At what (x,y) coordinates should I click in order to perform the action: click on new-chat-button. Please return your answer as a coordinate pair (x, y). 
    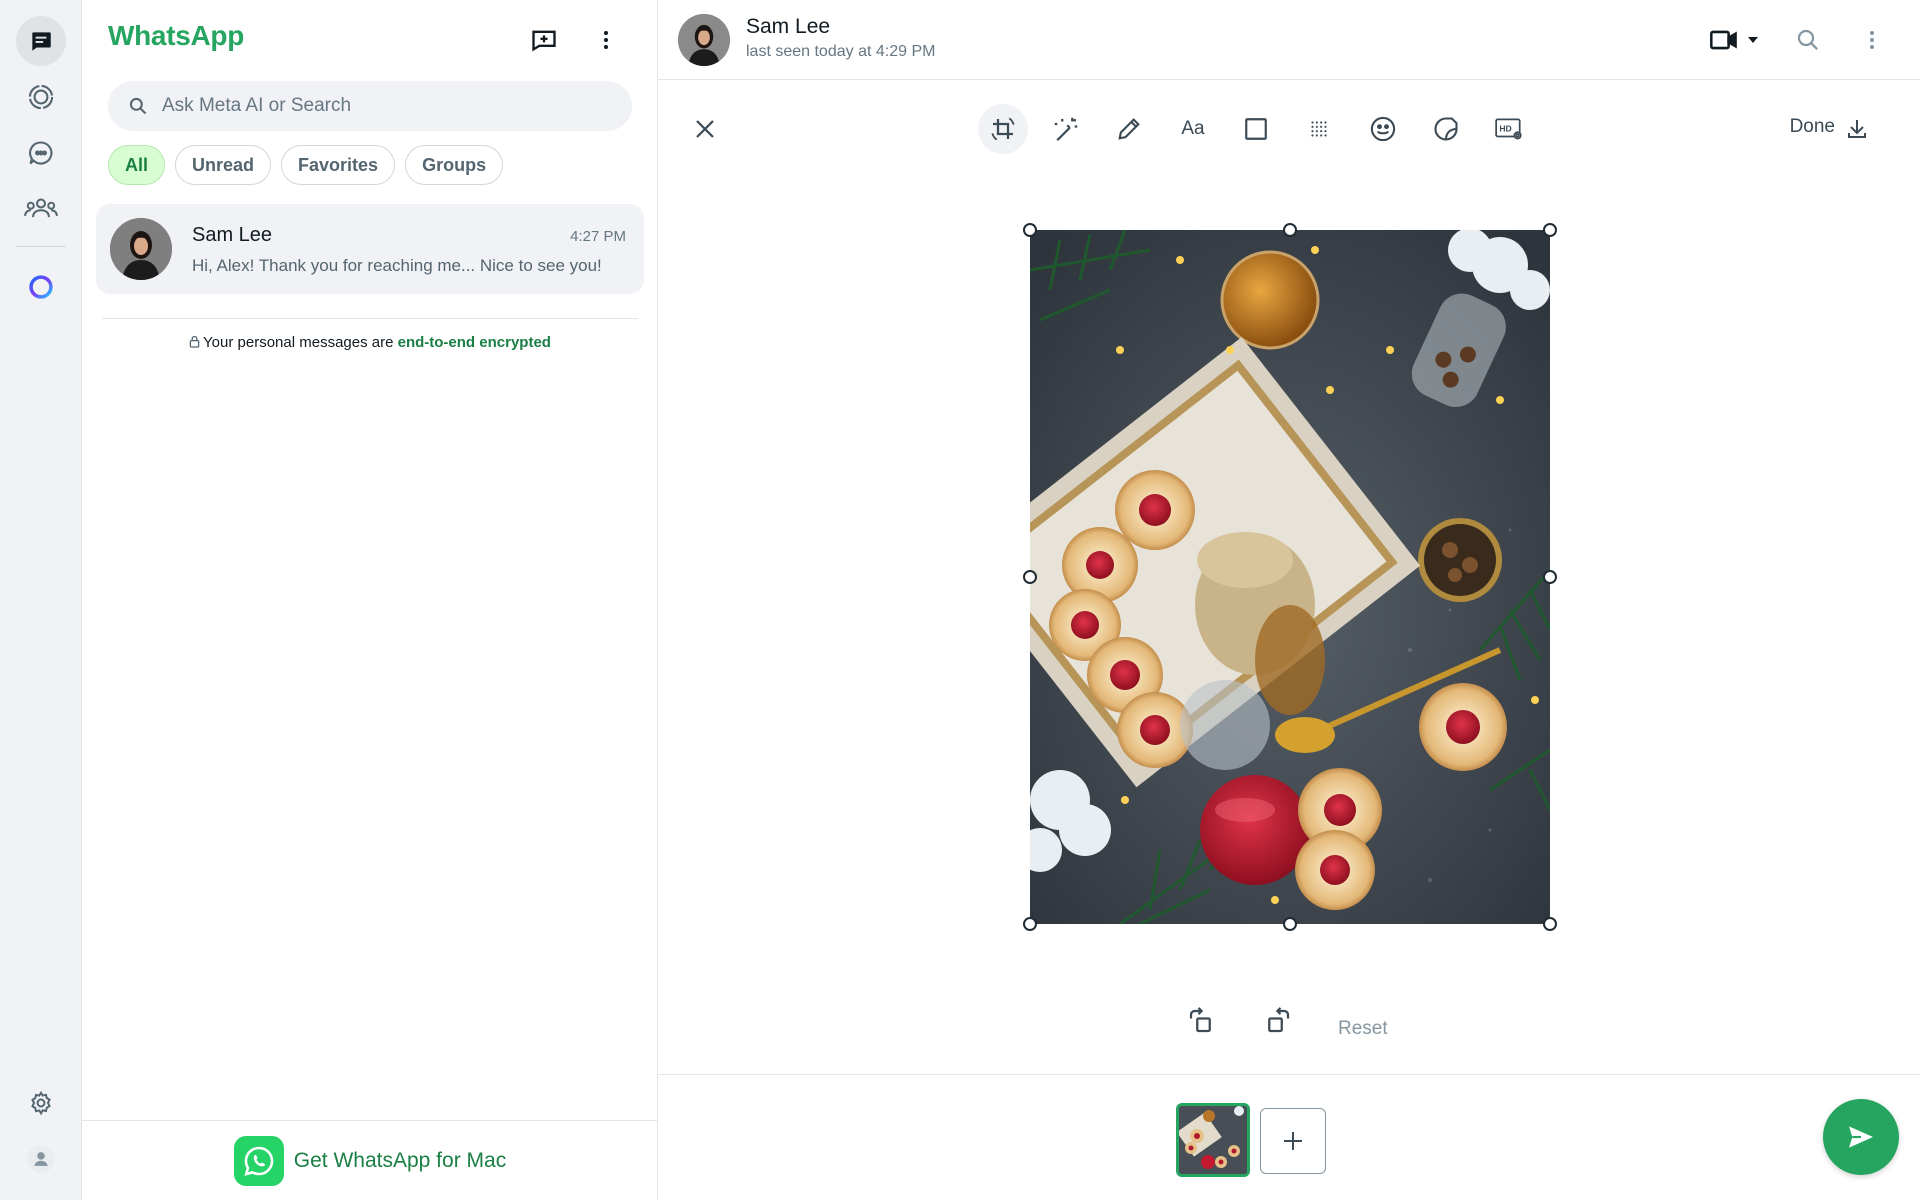
    Looking at the image, I should click on (544, 40).